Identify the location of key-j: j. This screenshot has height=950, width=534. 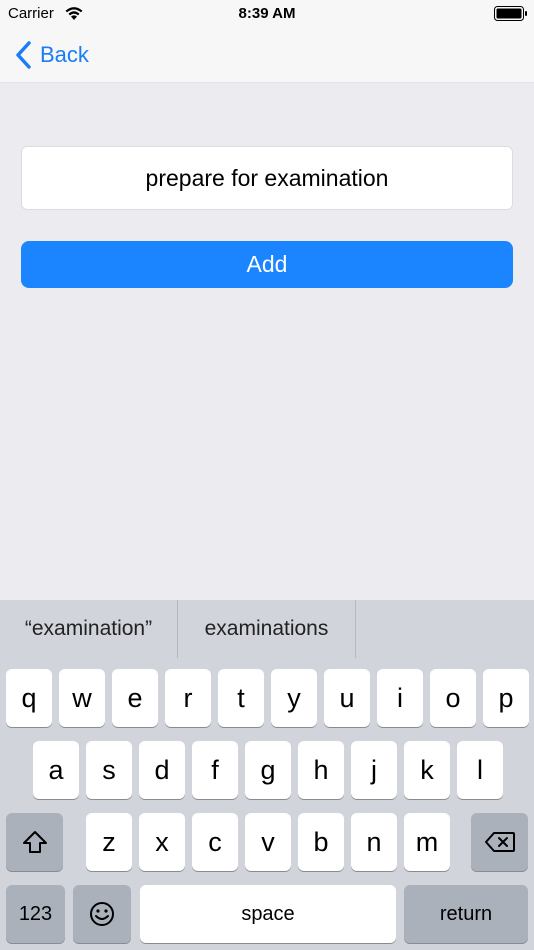
(374, 770).